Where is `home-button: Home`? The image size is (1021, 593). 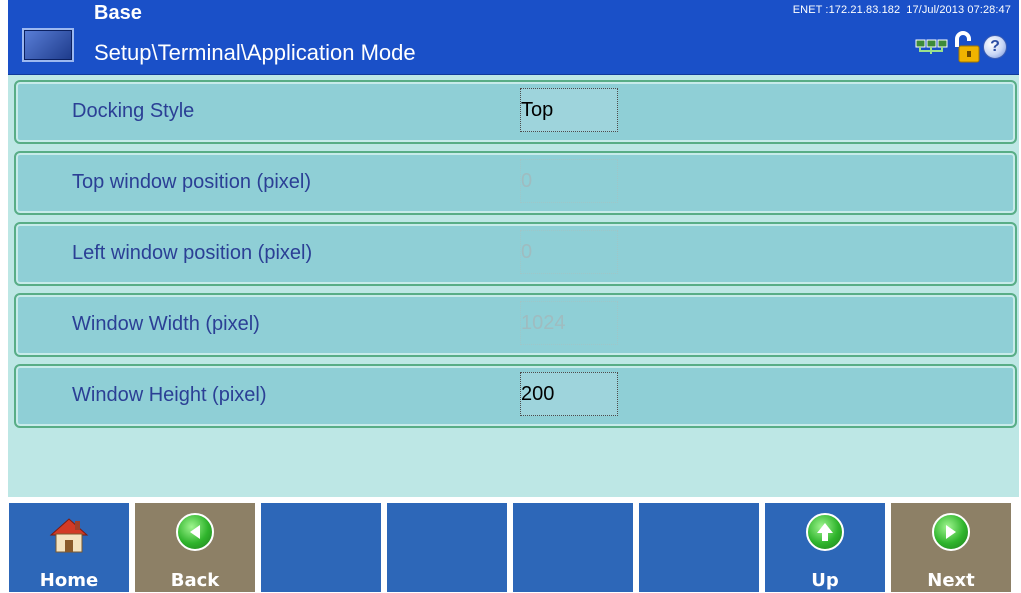
home-button: Home is located at coordinates (69, 547).